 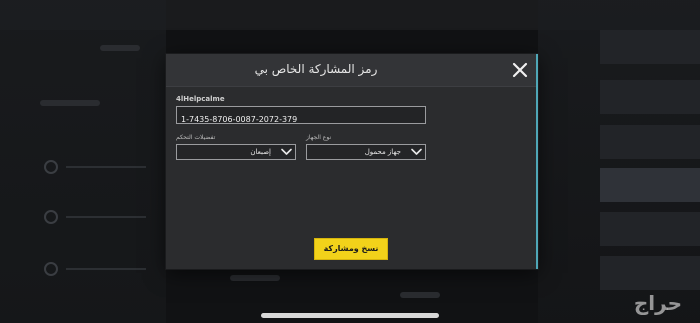 I want to click on device-type-value: جهاز محمول, so click(x=382, y=152).